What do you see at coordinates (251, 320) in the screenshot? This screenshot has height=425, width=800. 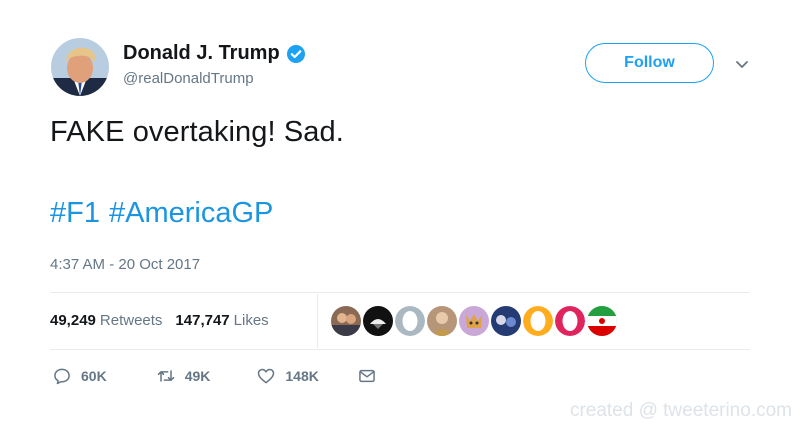 I see `likes-label: Likes` at bounding box center [251, 320].